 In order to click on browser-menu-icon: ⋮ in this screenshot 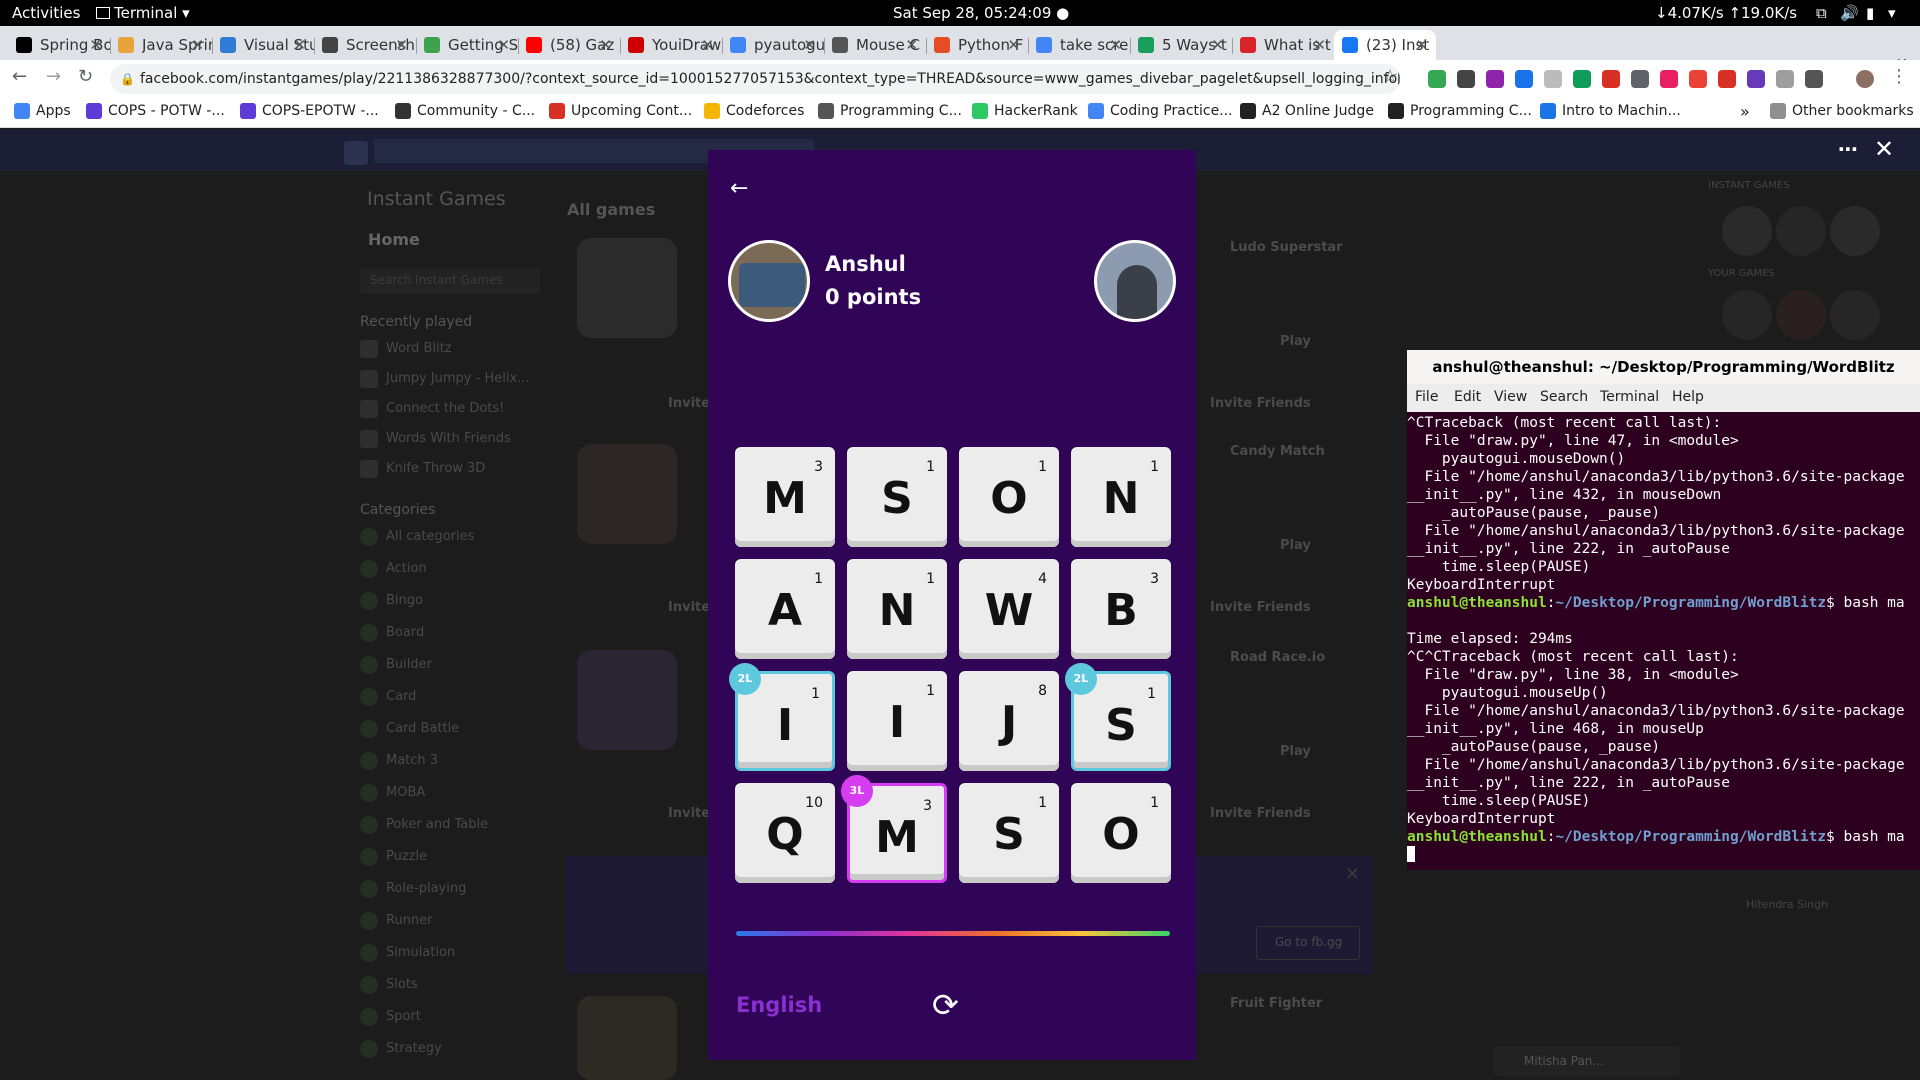, I will do `click(1899, 76)`.